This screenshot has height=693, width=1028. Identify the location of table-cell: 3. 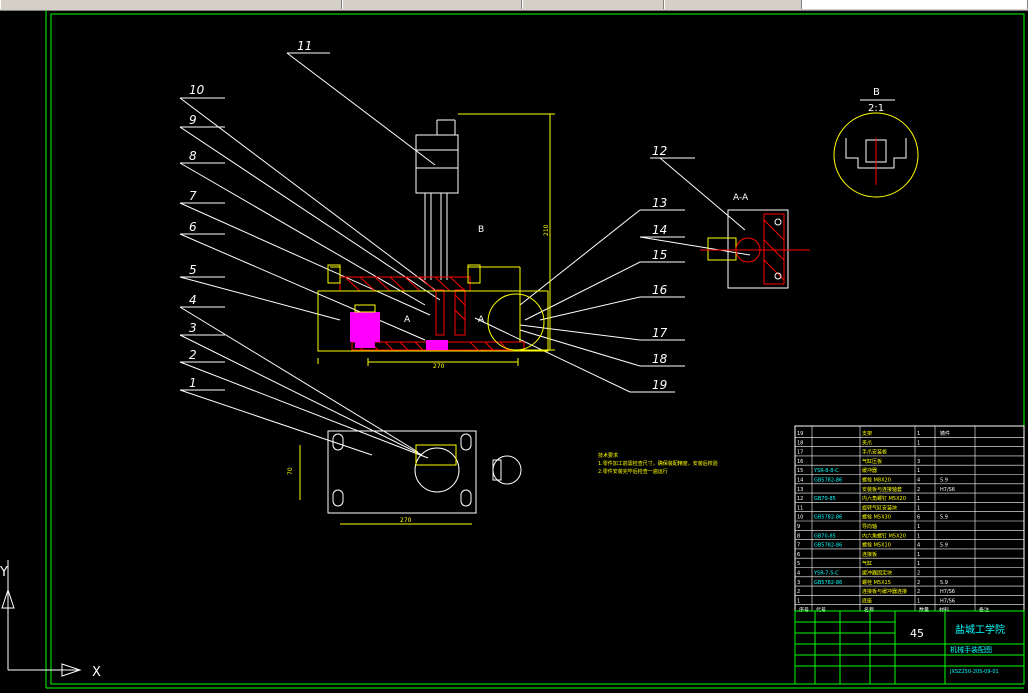
(798, 583).